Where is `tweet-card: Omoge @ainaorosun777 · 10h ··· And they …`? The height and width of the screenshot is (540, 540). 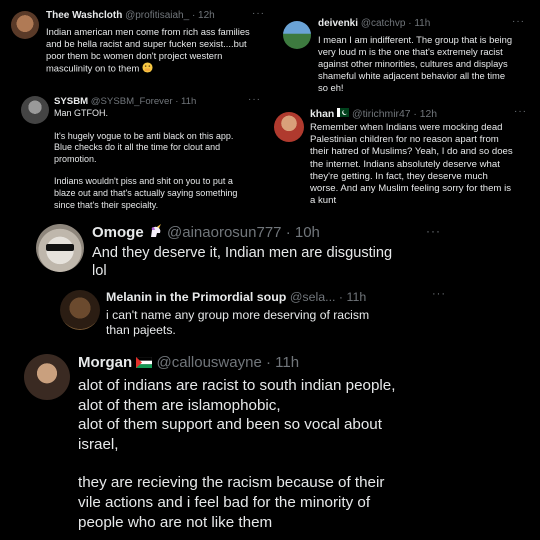 tweet-card: Omoge @ainaorosun777 · 10h ··· And they … is located at coordinates (241, 251).